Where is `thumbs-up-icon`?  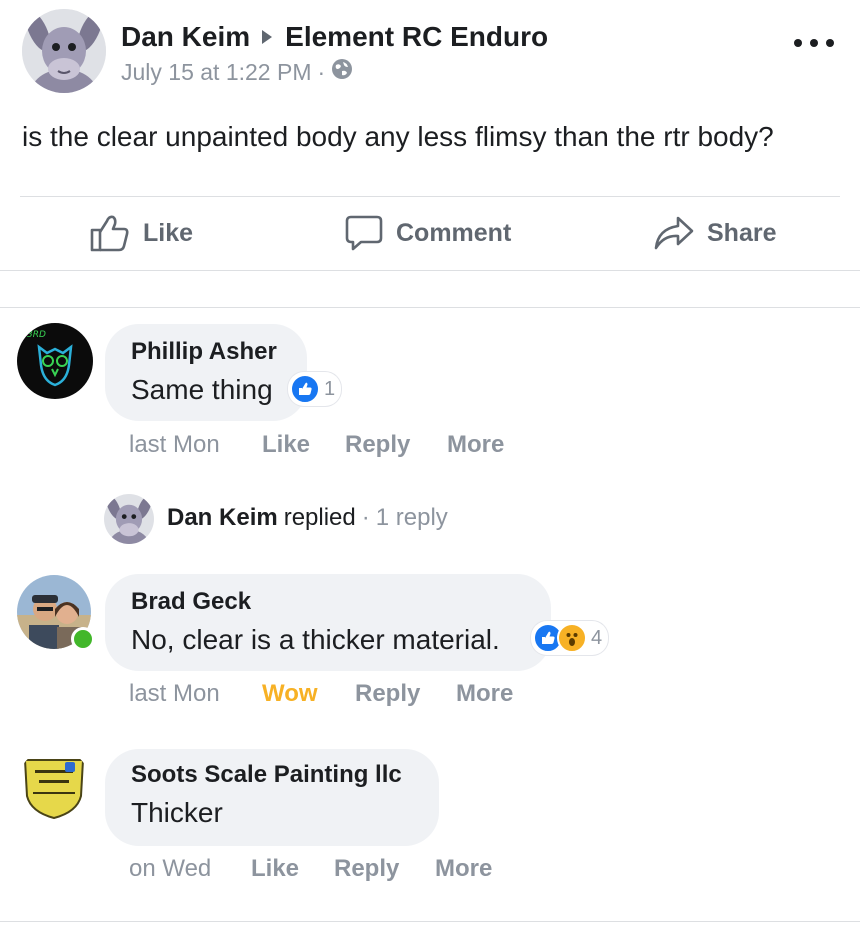
thumbs-up-icon is located at coordinates (109, 233).